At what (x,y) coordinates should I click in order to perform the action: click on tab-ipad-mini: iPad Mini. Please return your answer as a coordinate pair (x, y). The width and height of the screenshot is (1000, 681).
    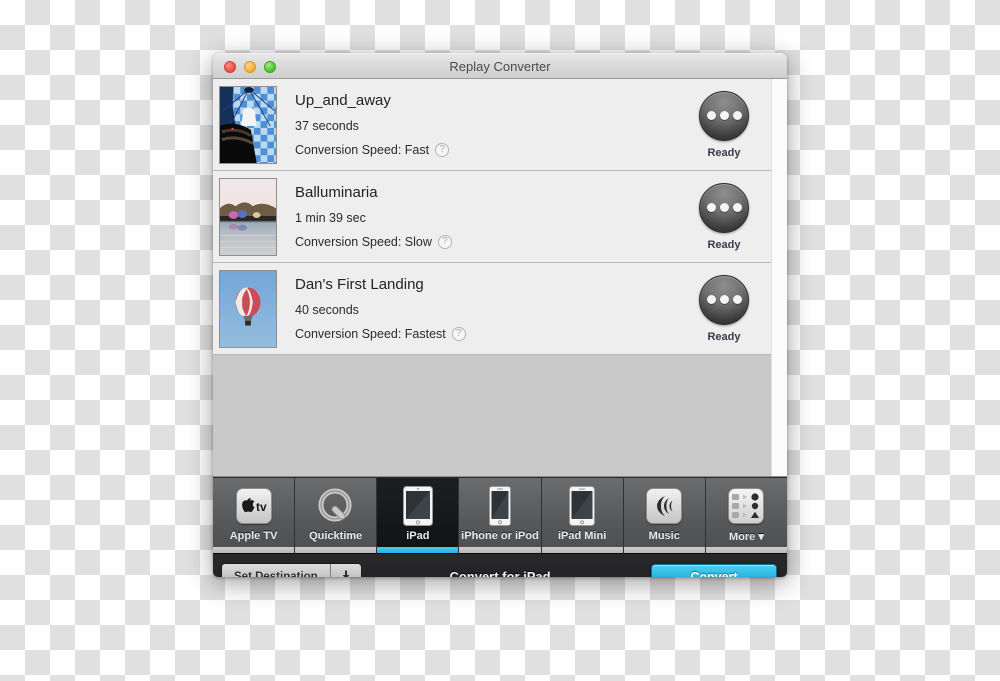
    Looking at the image, I should click on (582, 515).